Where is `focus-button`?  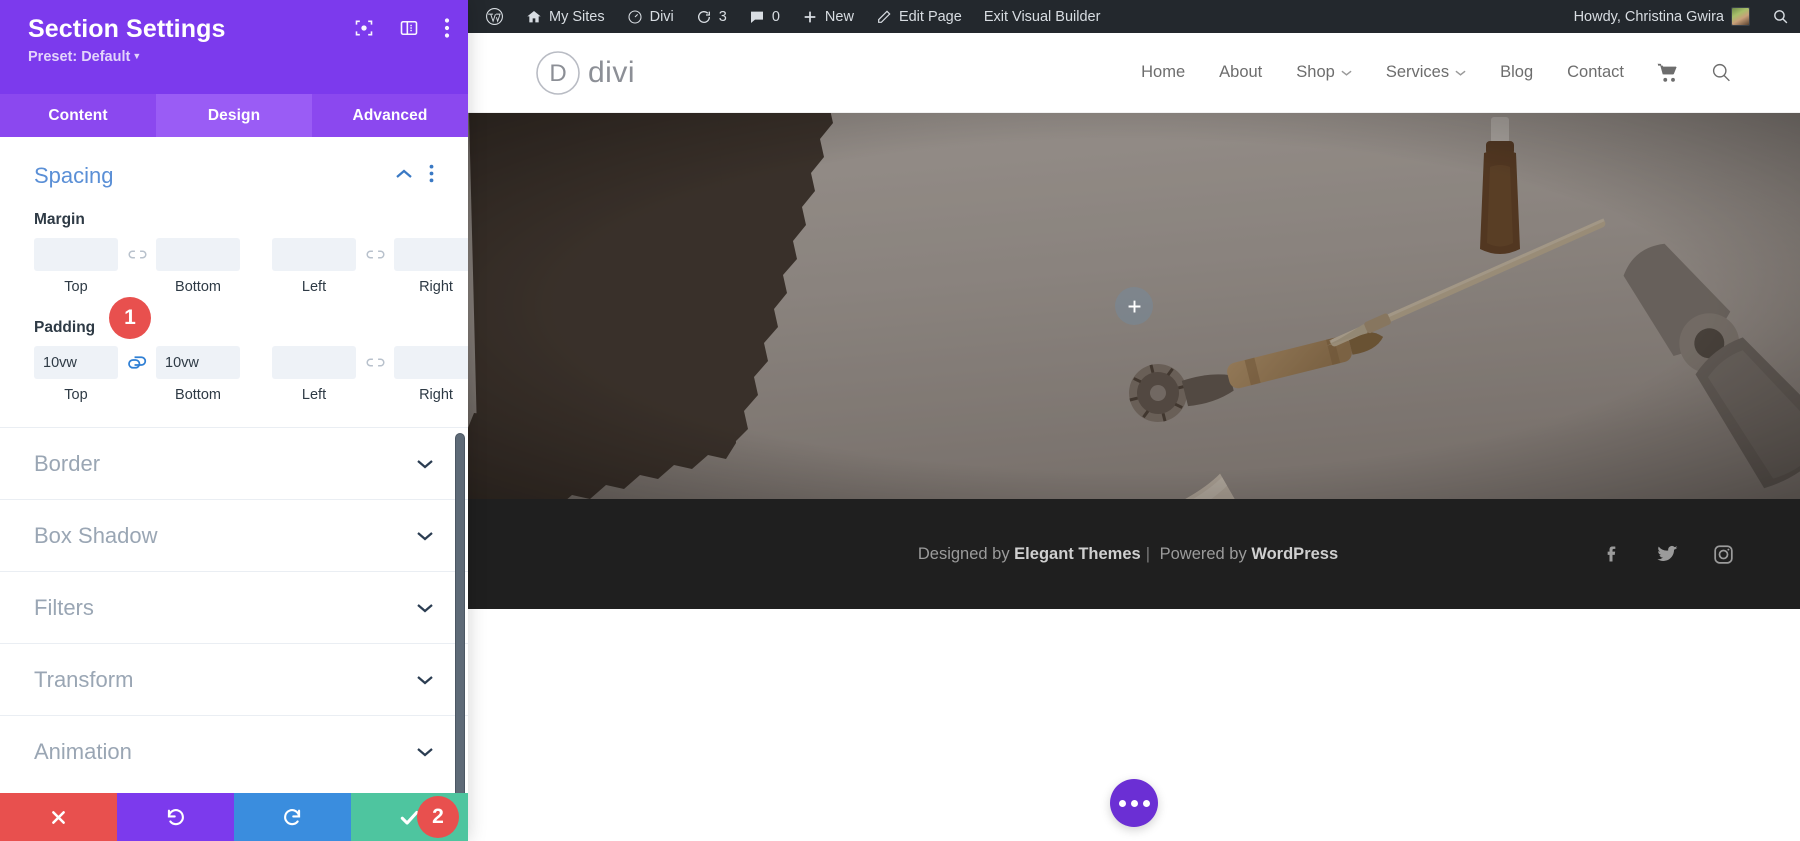 focus-button is located at coordinates (364, 28).